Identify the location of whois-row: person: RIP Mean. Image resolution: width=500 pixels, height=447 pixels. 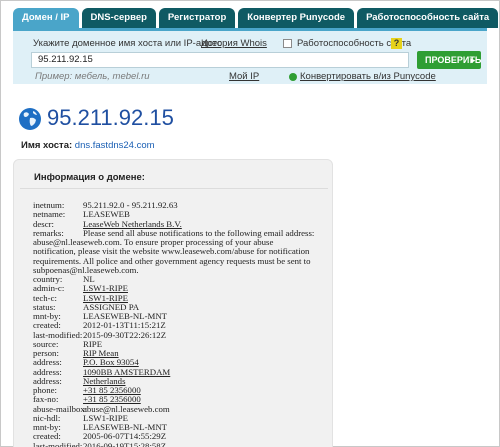
(182, 353).